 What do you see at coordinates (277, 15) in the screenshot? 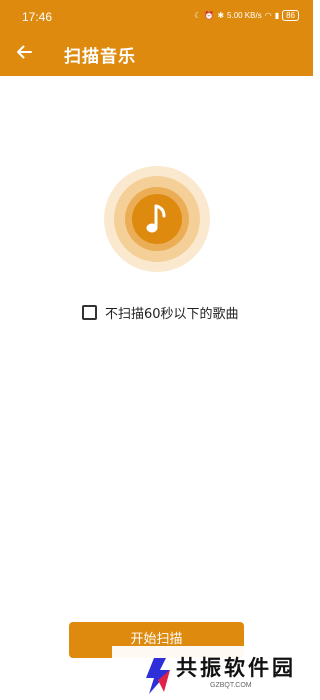
I see `signal-icon: ▮` at bounding box center [277, 15].